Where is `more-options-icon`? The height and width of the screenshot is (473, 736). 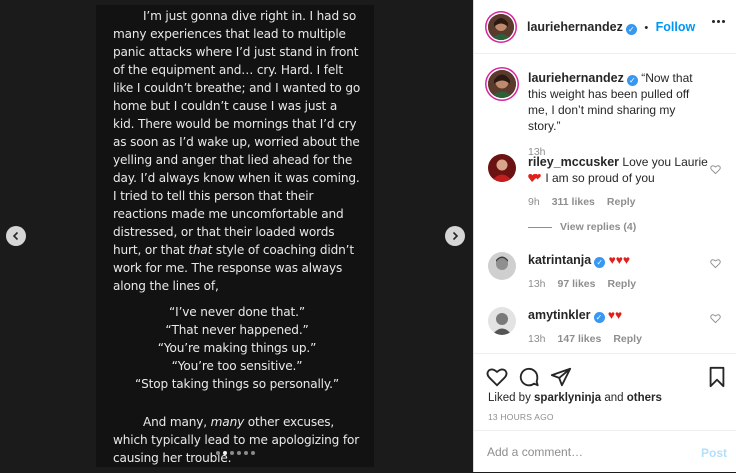 more-options-icon is located at coordinates (718, 21).